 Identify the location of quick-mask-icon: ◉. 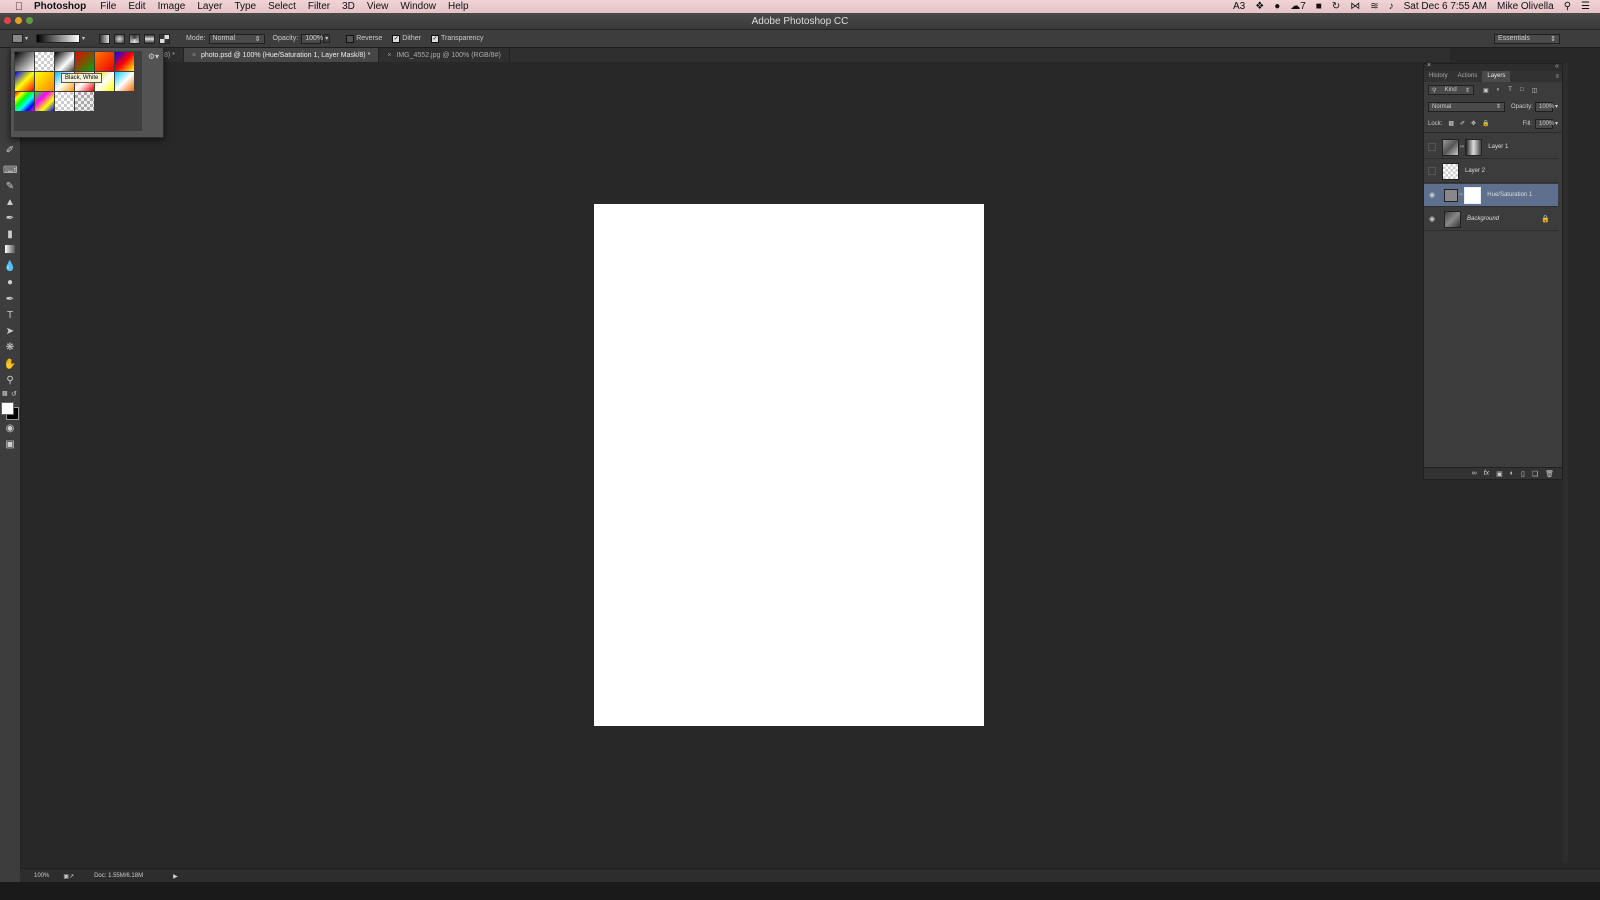
(10, 428).